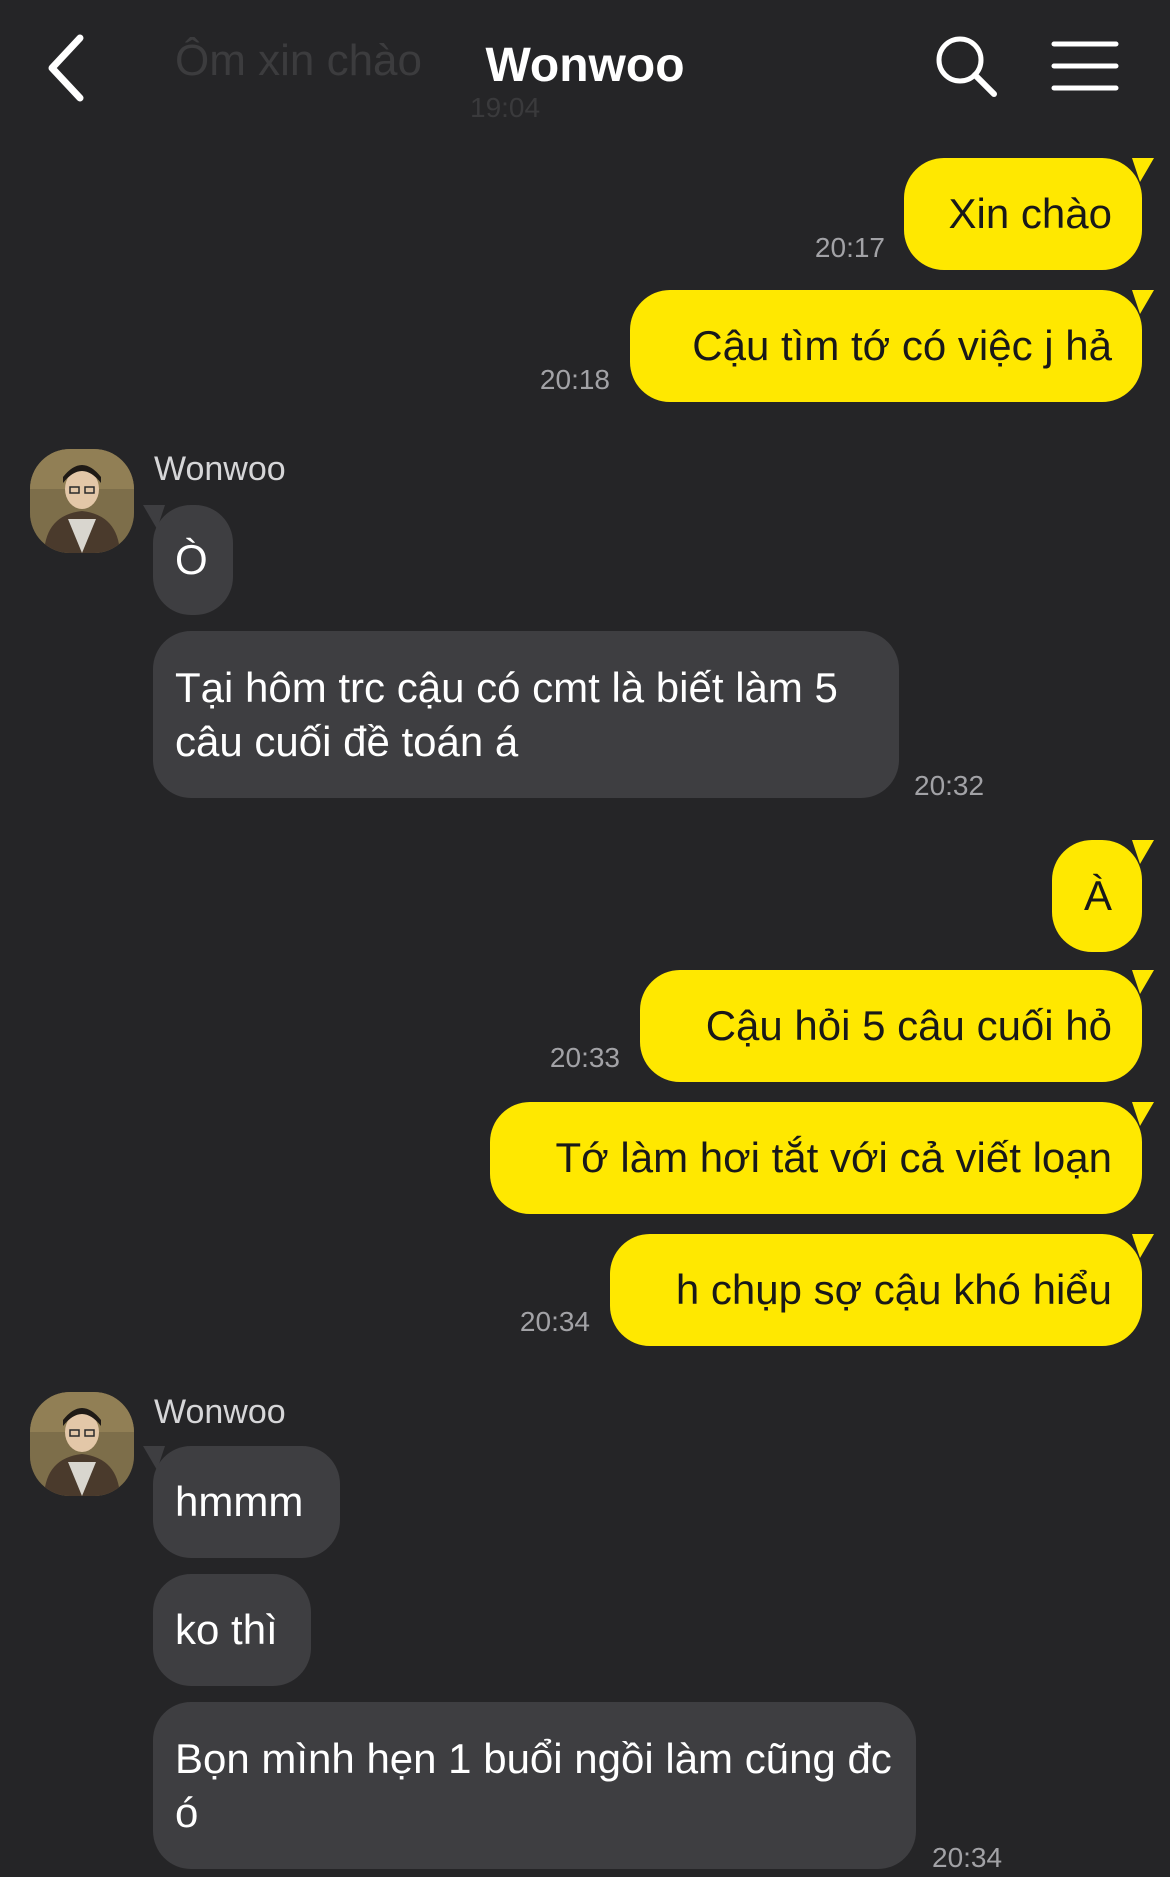  Describe the element at coordinates (505, 107) in the screenshot. I see `scrolled-time-ghost: 19:04` at that location.